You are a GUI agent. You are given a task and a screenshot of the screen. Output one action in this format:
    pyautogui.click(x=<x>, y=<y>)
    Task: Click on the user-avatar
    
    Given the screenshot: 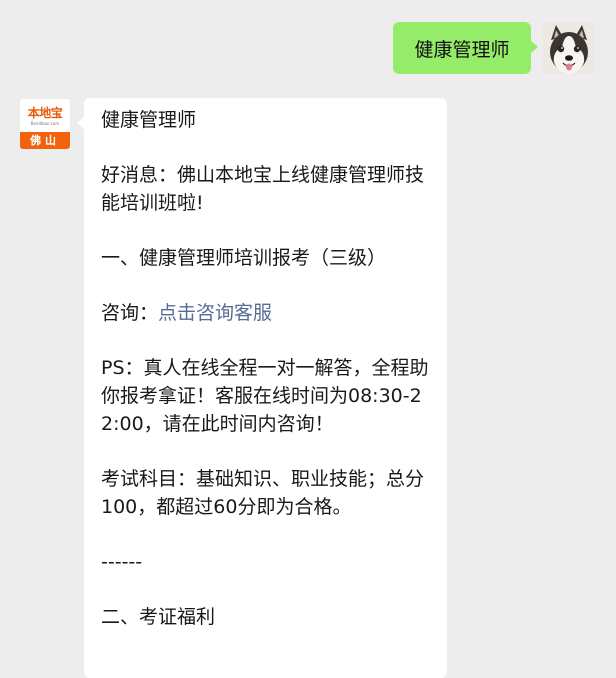 What is the action you would take?
    pyautogui.click(x=569, y=48)
    